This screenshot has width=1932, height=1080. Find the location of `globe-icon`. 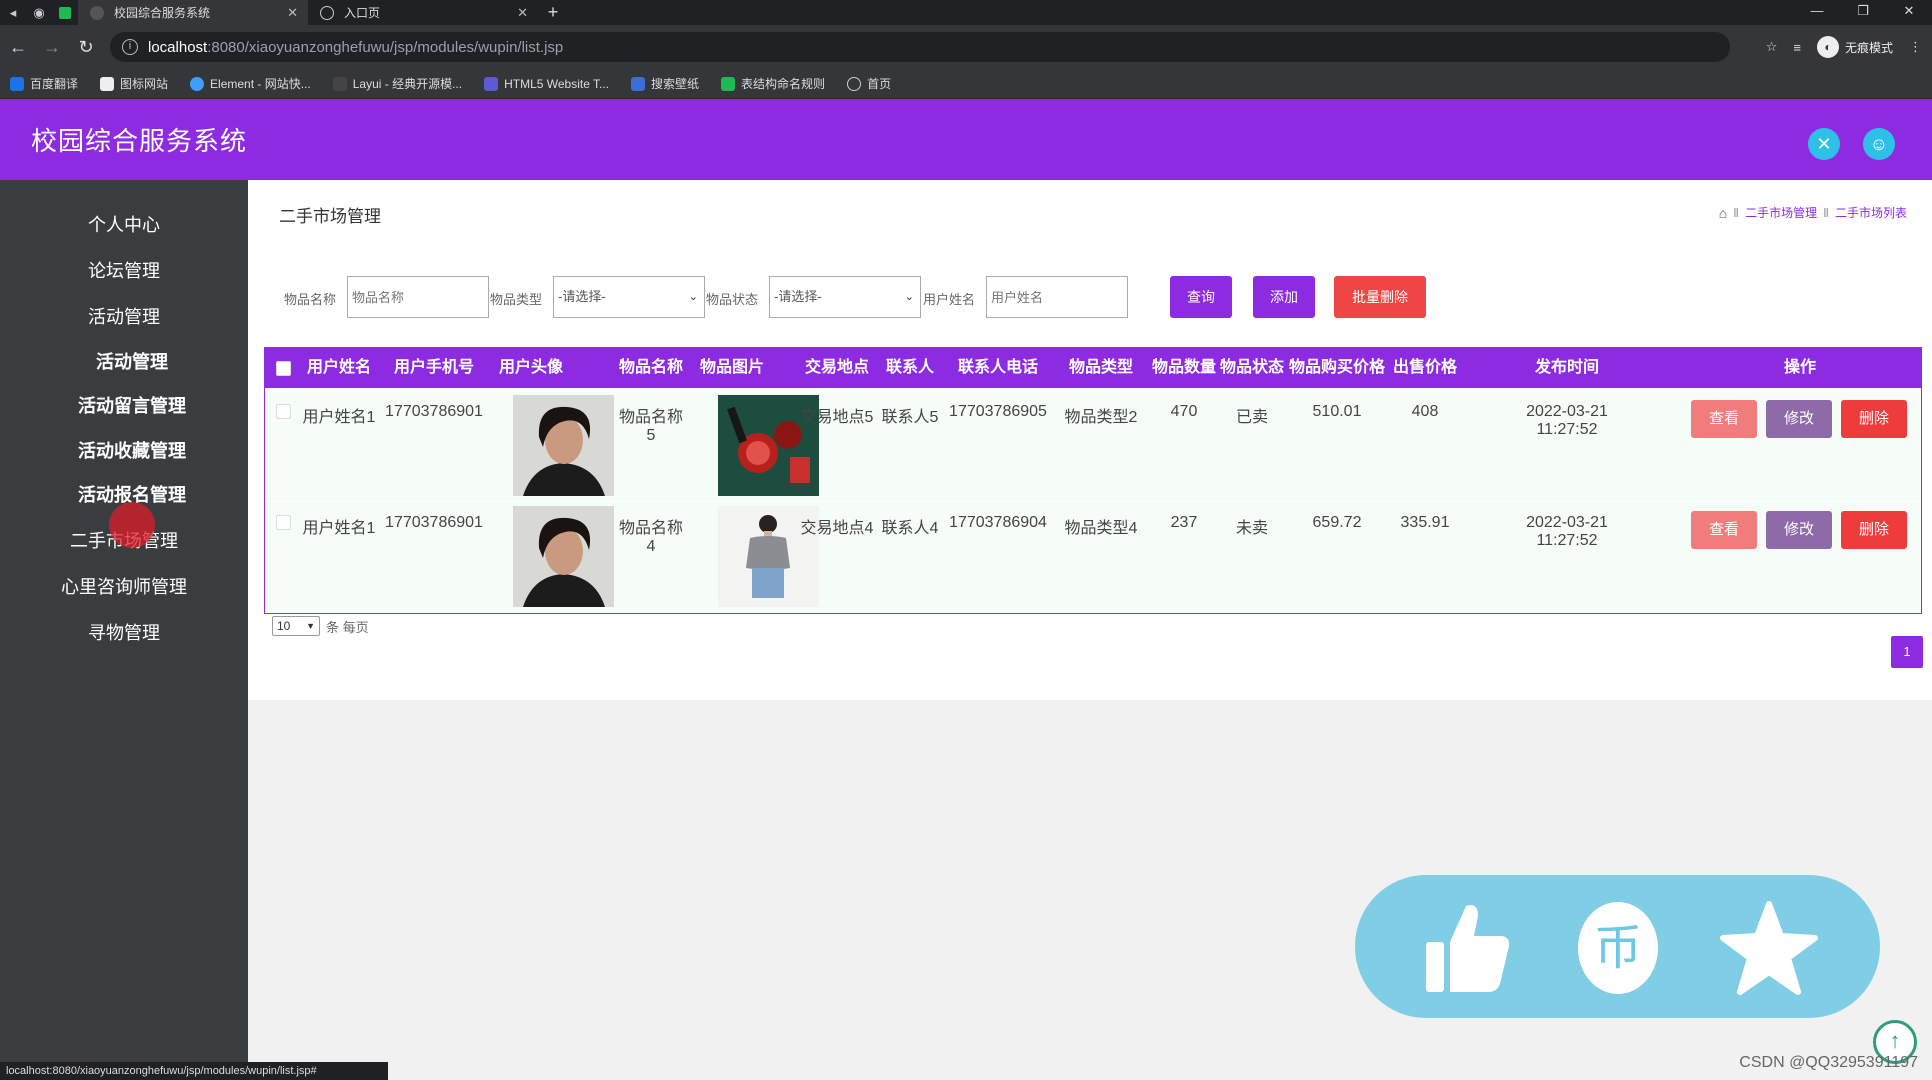

globe-icon is located at coordinates (854, 83).